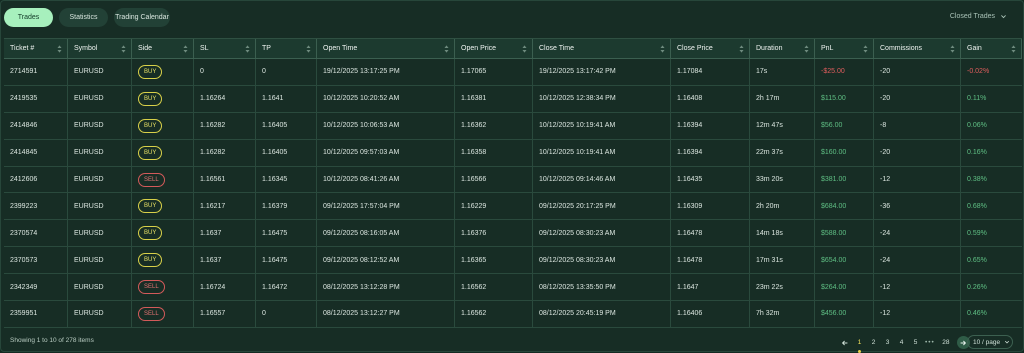 The width and height of the screenshot is (1024, 353). I want to click on column-header: Close Price, so click(710, 48).